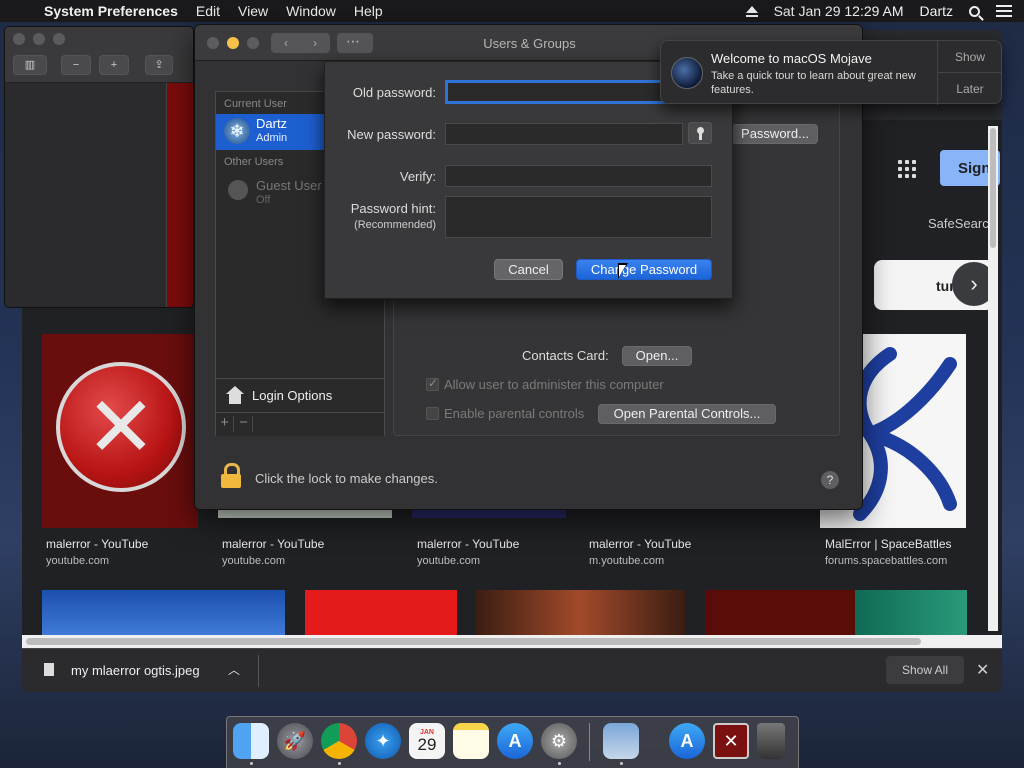 The height and width of the screenshot is (768, 1024). I want to click on allow-admin-label: Allow user to administer this computer, so click(554, 384).